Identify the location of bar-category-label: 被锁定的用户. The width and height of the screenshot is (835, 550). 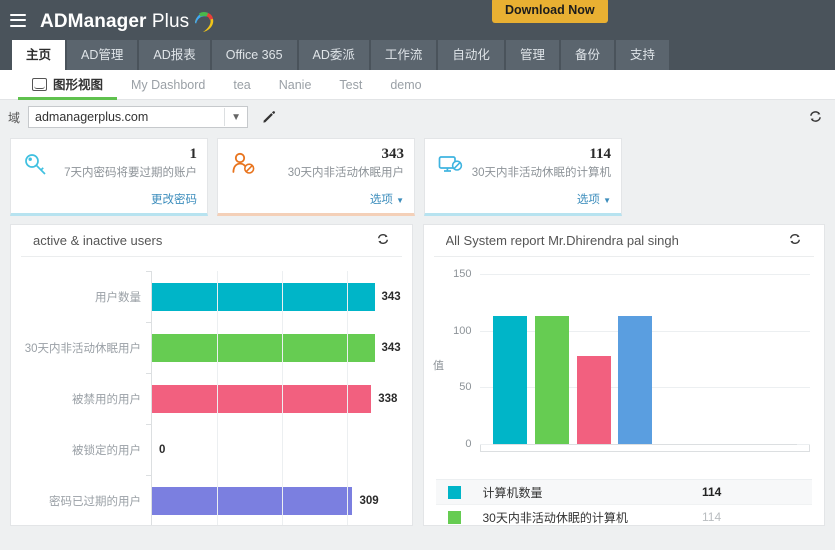
(106, 450).